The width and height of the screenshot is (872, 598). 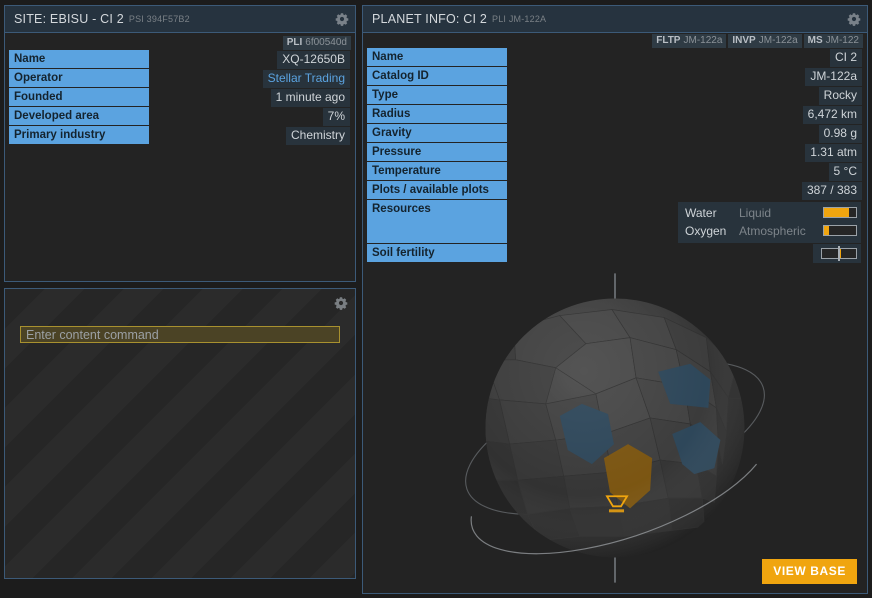 I want to click on resource-bar-oxygen-fill, so click(x=826, y=230).